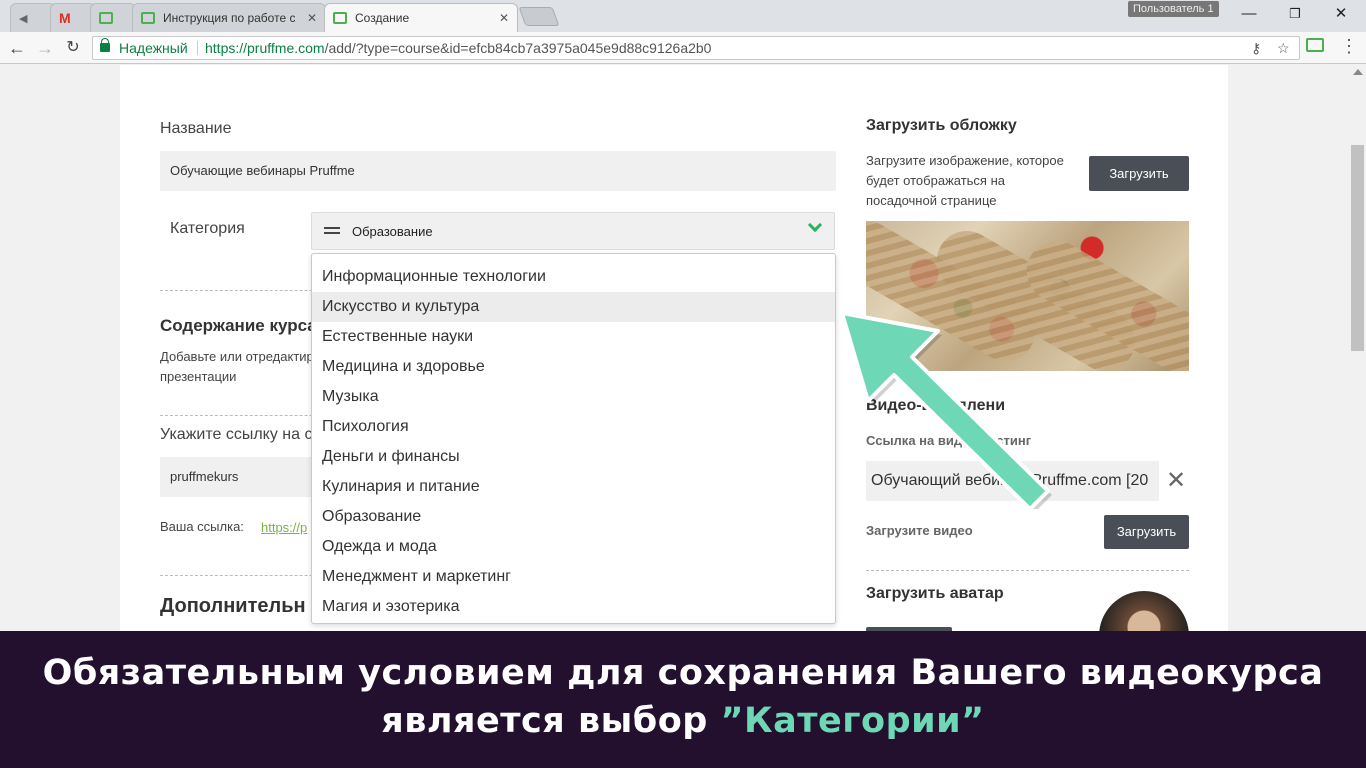 The height and width of the screenshot is (768, 1366). Describe the element at coordinates (421, 17) in the screenshot. I see `tab-create: Создание ✕` at that location.